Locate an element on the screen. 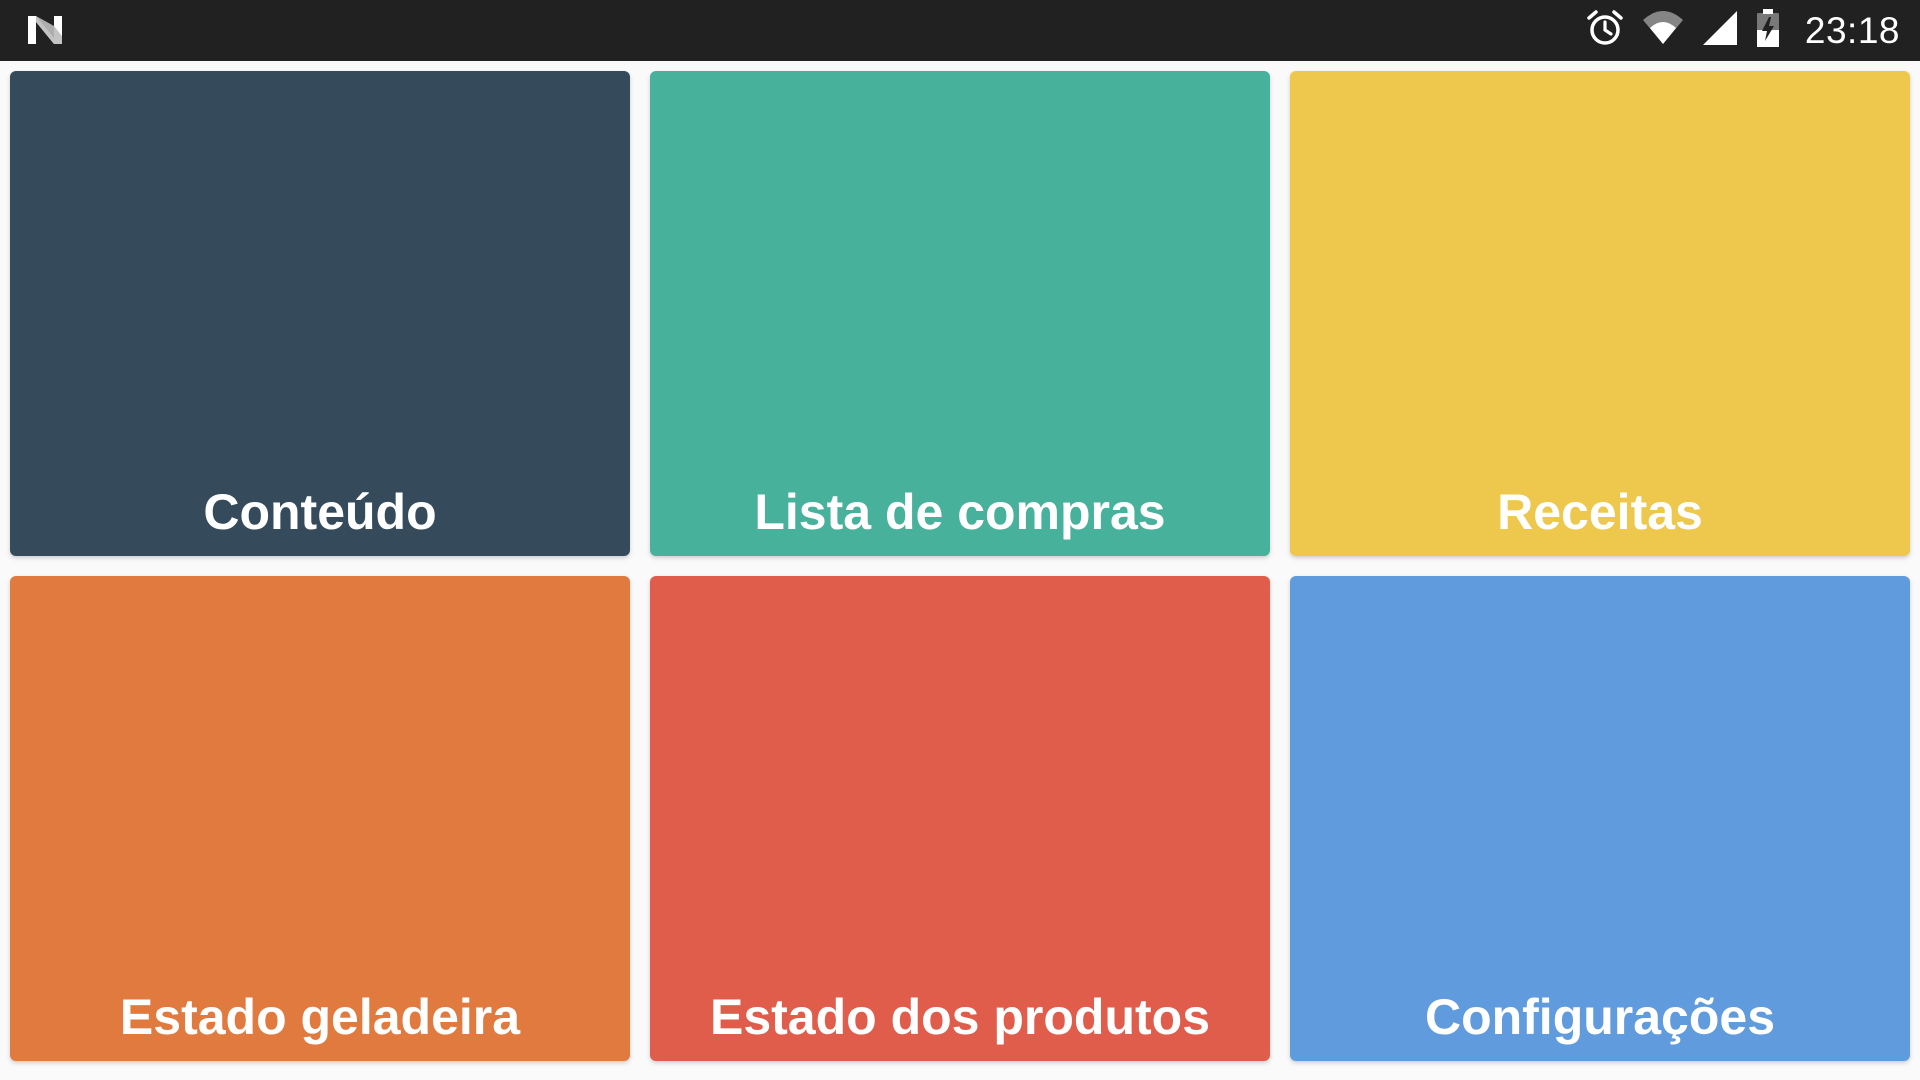  status-time: 23:18 is located at coordinates (1852, 30).